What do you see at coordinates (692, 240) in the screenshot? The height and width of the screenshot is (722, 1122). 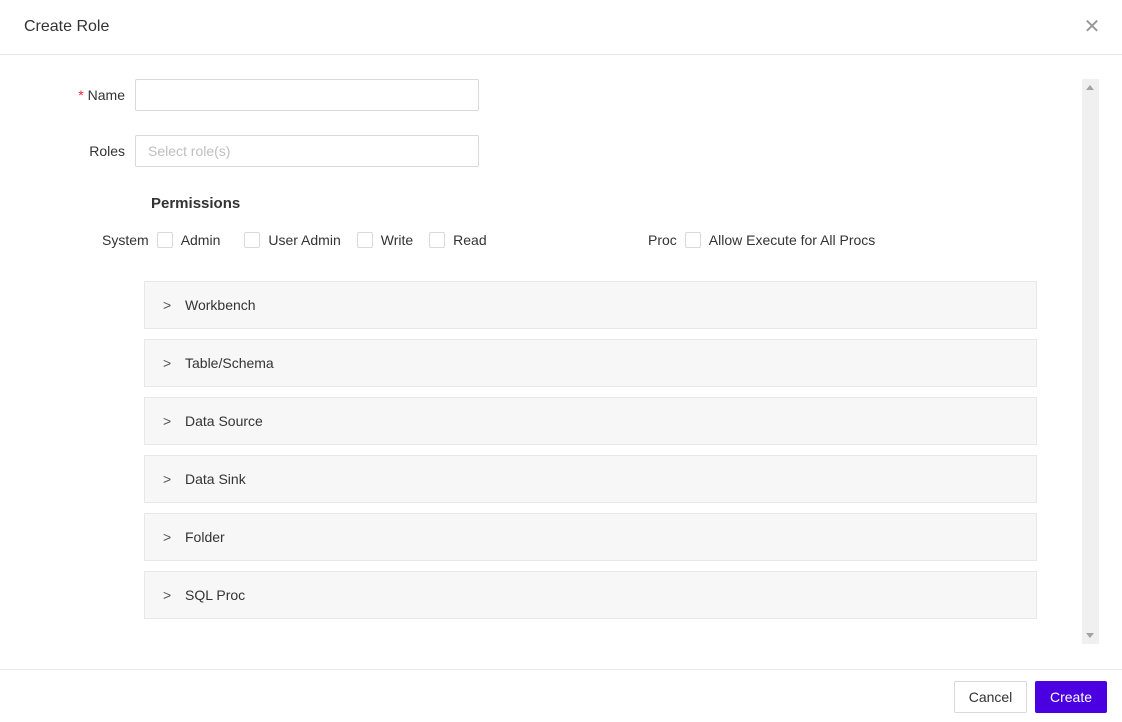 I see `allow-execute-all-procs-checkbox` at bounding box center [692, 240].